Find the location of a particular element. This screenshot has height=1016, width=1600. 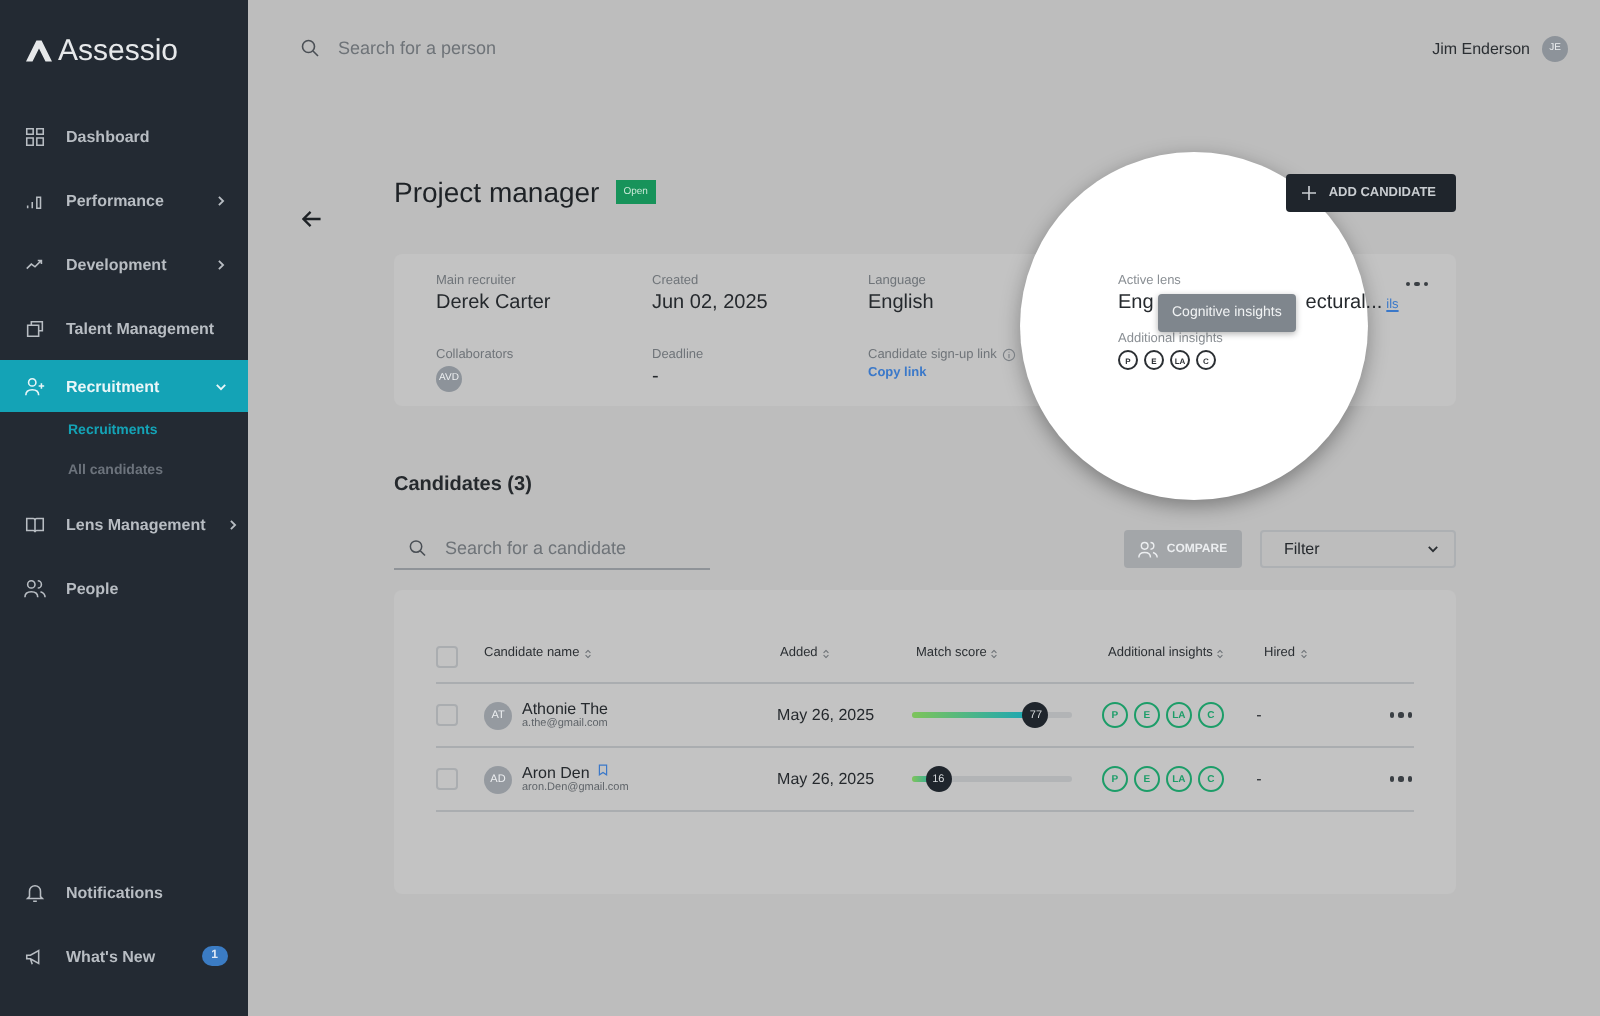

logo-text: Assessio is located at coordinates (118, 50).